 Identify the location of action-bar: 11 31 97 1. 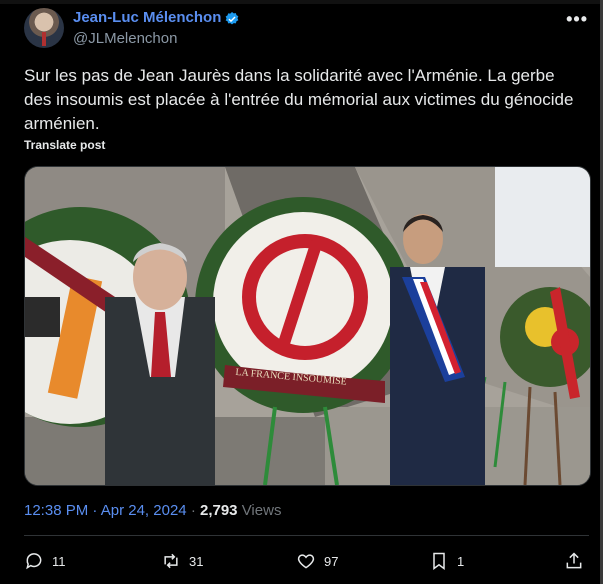
(306, 561).